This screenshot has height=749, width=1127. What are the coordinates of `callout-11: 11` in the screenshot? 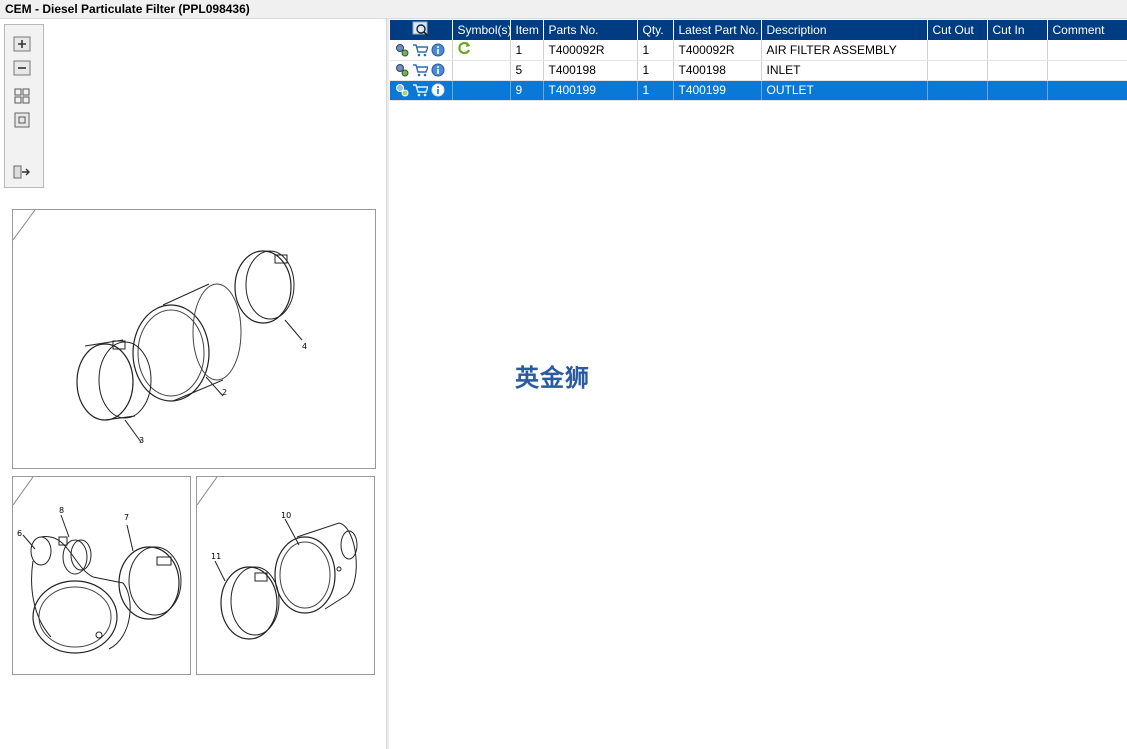 It's located at (216, 556).